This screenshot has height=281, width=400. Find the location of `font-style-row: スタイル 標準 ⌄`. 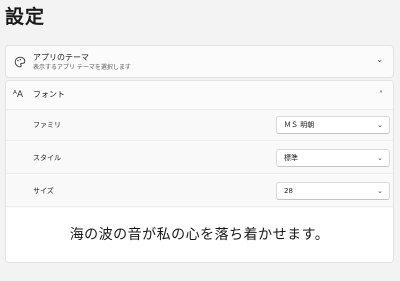

font-style-row: スタイル 標準 ⌄ is located at coordinates (199, 158).